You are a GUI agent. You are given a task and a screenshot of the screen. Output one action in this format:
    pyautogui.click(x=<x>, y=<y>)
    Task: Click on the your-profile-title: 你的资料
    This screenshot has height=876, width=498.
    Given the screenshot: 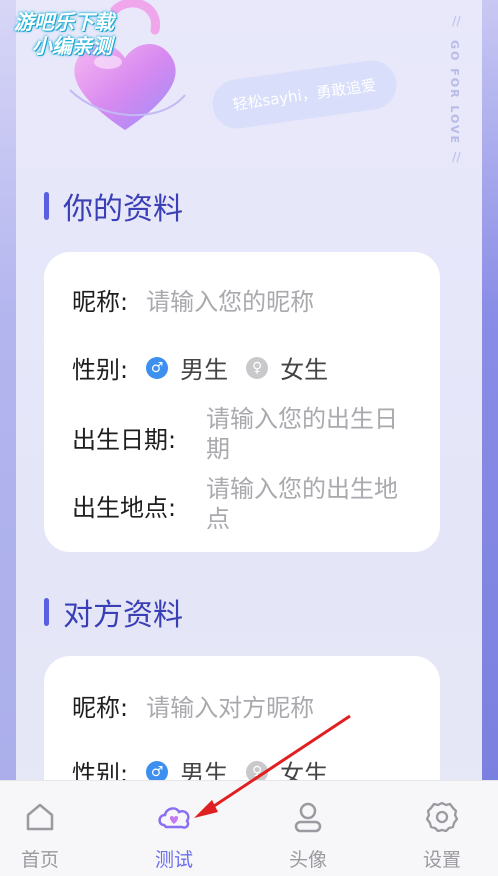 What is the action you would take?
    pyautogui.click(x=113, y=206)
    